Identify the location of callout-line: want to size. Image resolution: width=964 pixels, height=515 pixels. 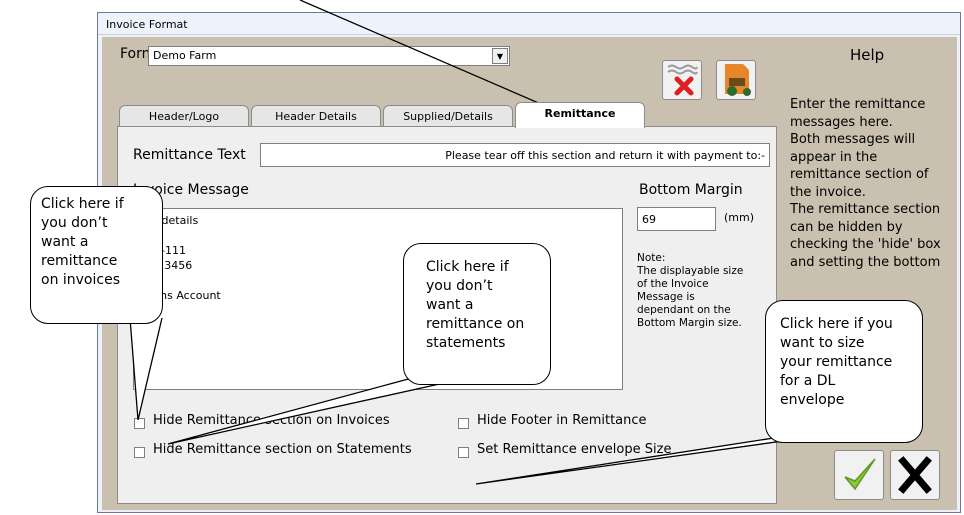
(822, 343).